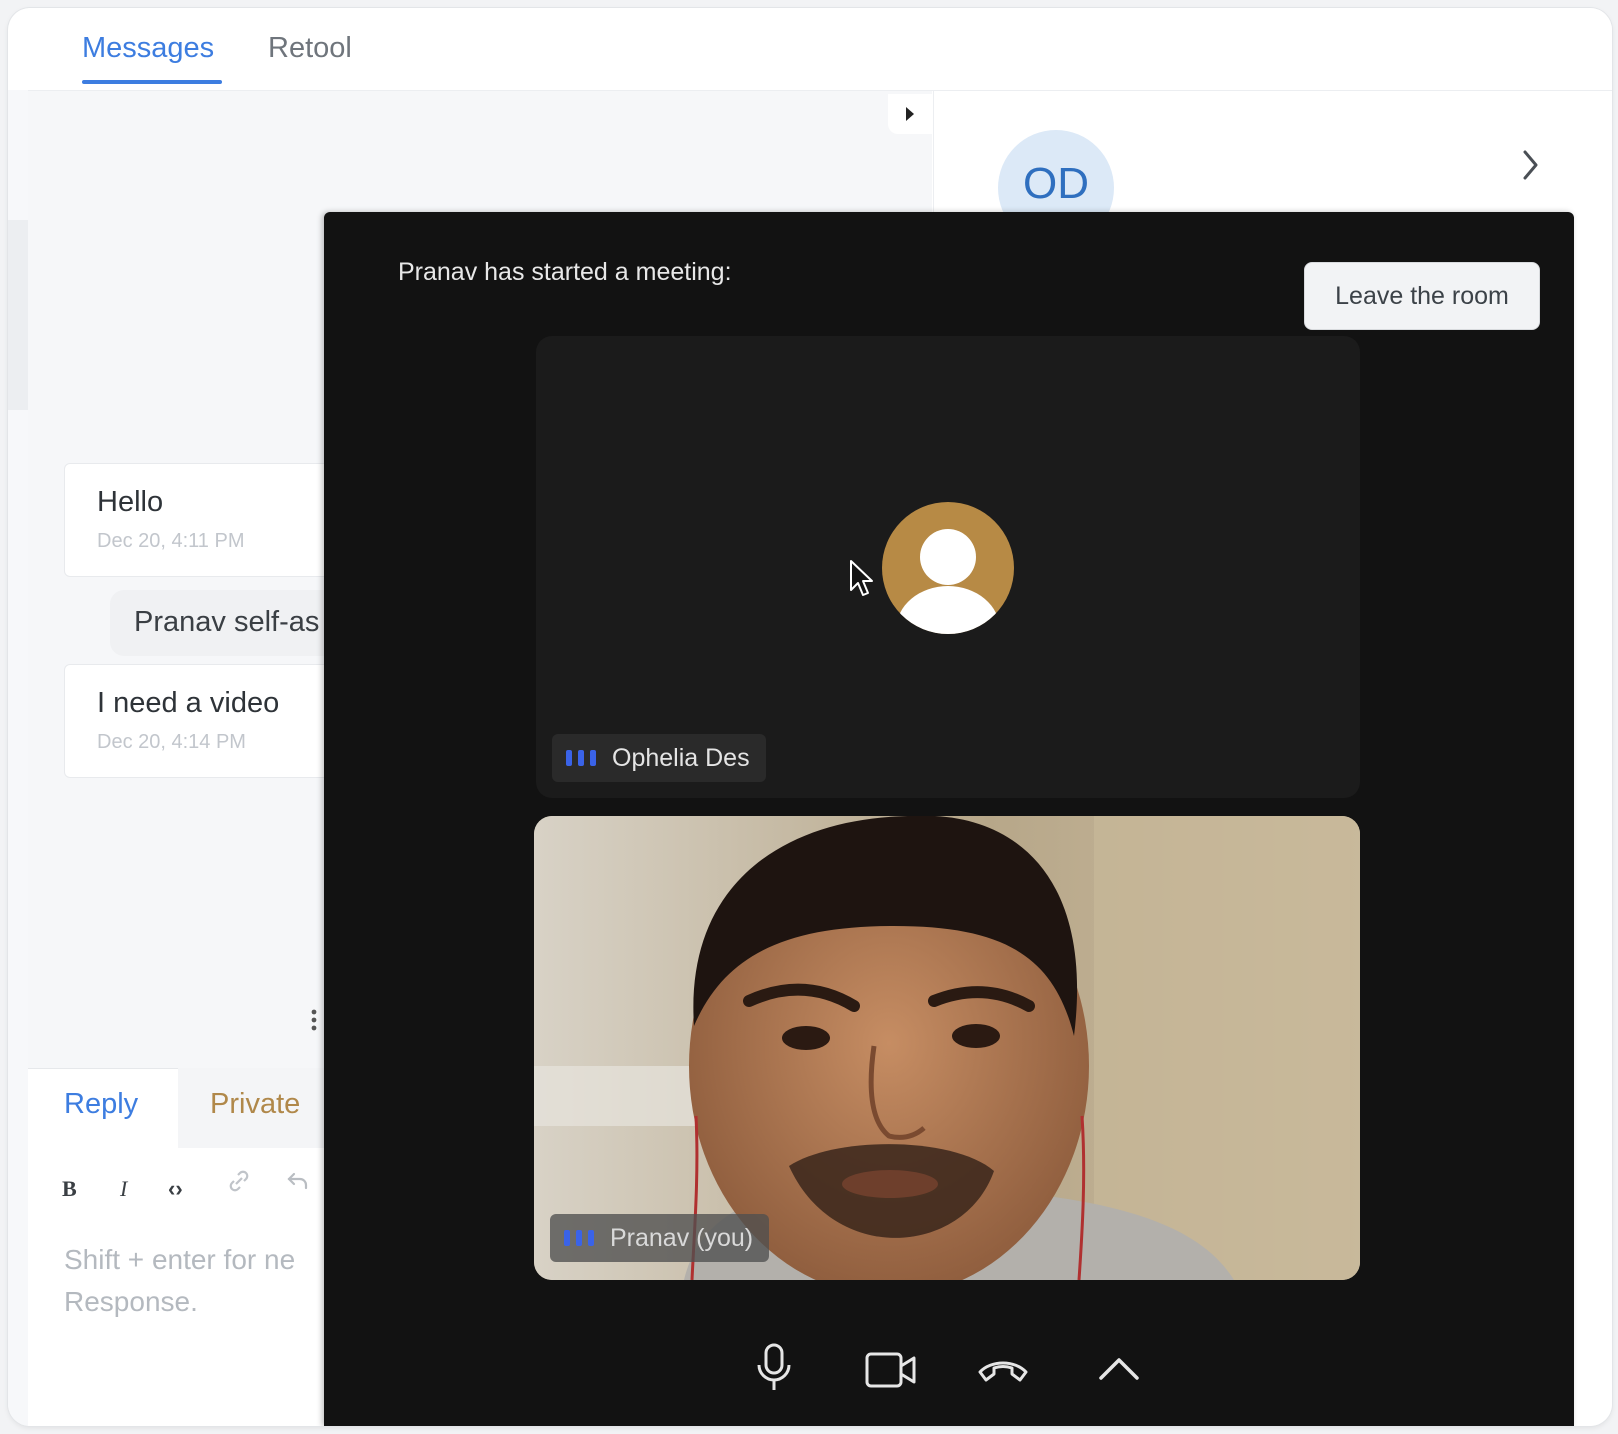  Describe the element at coordinates (227, 622) in the screenshot. I see `activity-text: Pranav self-as` at that location.